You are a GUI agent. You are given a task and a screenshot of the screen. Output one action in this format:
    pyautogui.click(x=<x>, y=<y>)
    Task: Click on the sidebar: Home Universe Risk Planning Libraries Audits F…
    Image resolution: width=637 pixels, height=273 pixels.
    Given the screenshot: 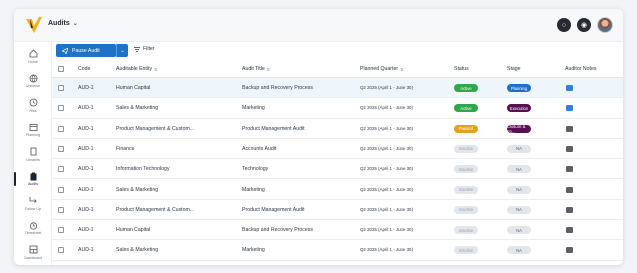 What is the action you would take?
    pyautogui.click(x=33, y=153)
    